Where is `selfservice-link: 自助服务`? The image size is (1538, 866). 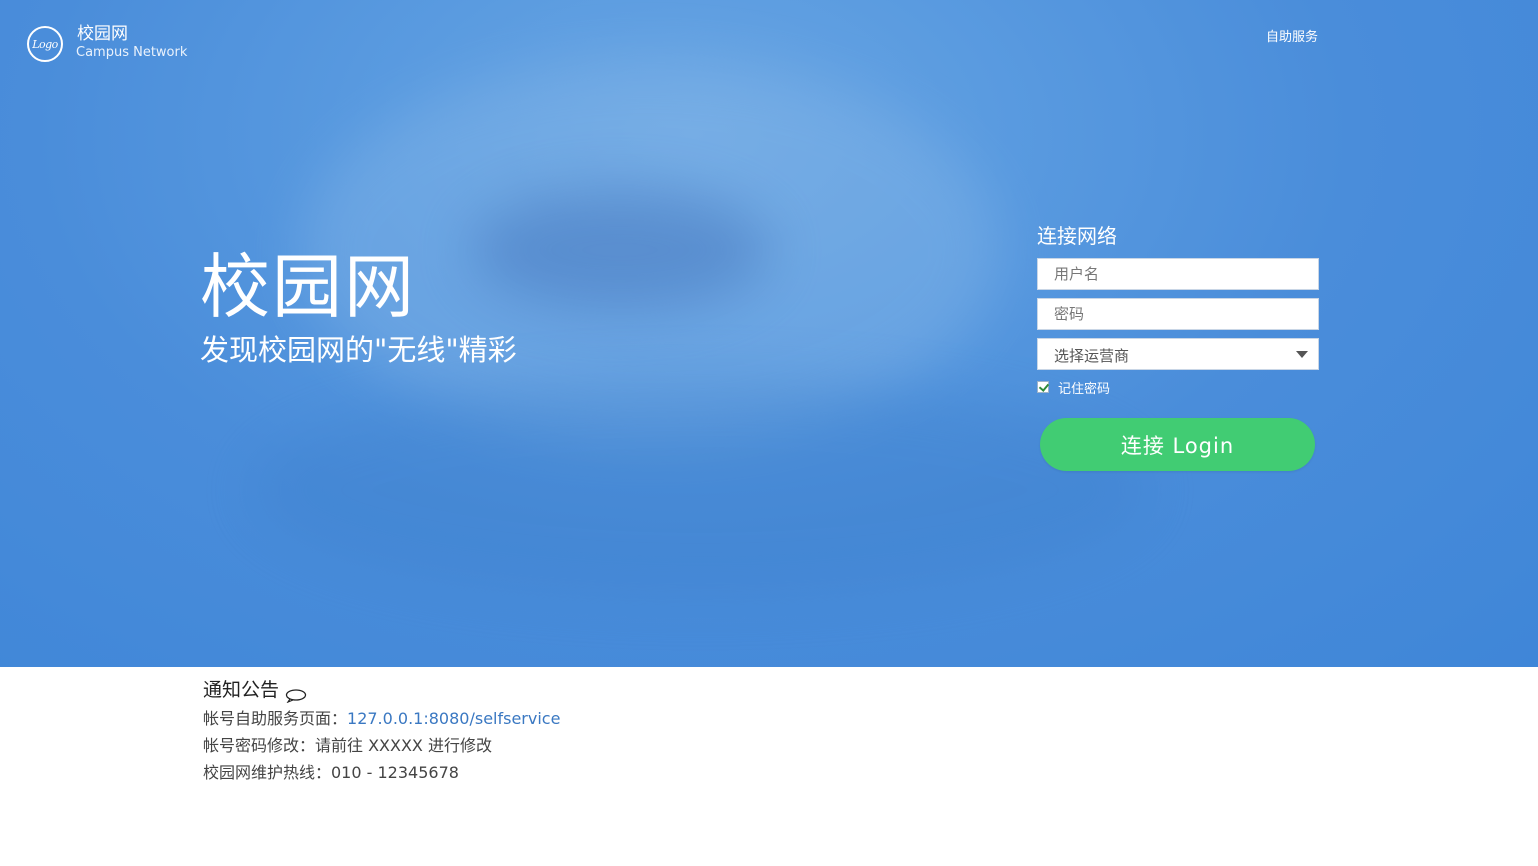
selfservice-link: 自助服务 is located at coordinates (1292, 35).